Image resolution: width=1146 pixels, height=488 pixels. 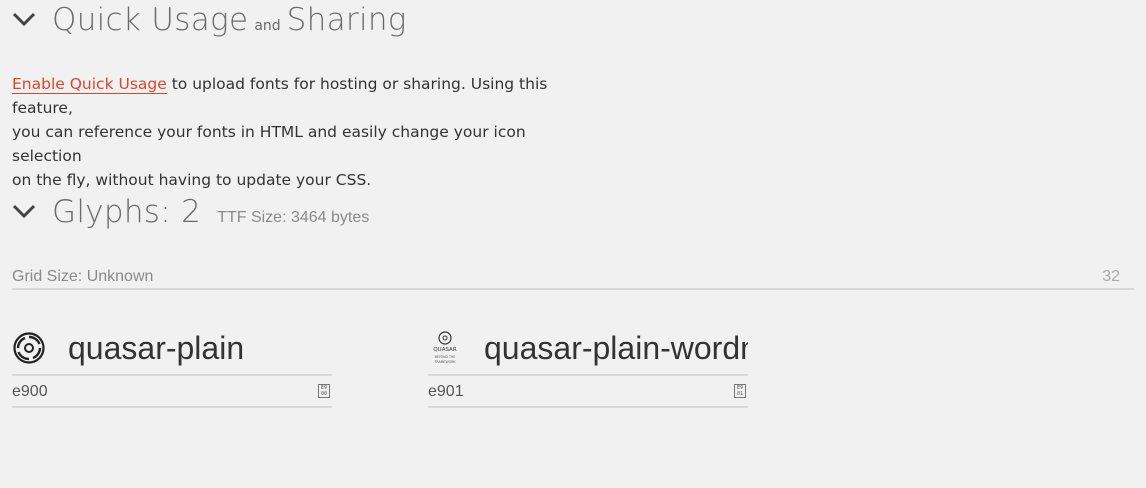 What do you see at coordinates (616, 348) in the screenshot?
I see `glyph-name: quasar-plain-wordmark` at bounding box center [616, 348].